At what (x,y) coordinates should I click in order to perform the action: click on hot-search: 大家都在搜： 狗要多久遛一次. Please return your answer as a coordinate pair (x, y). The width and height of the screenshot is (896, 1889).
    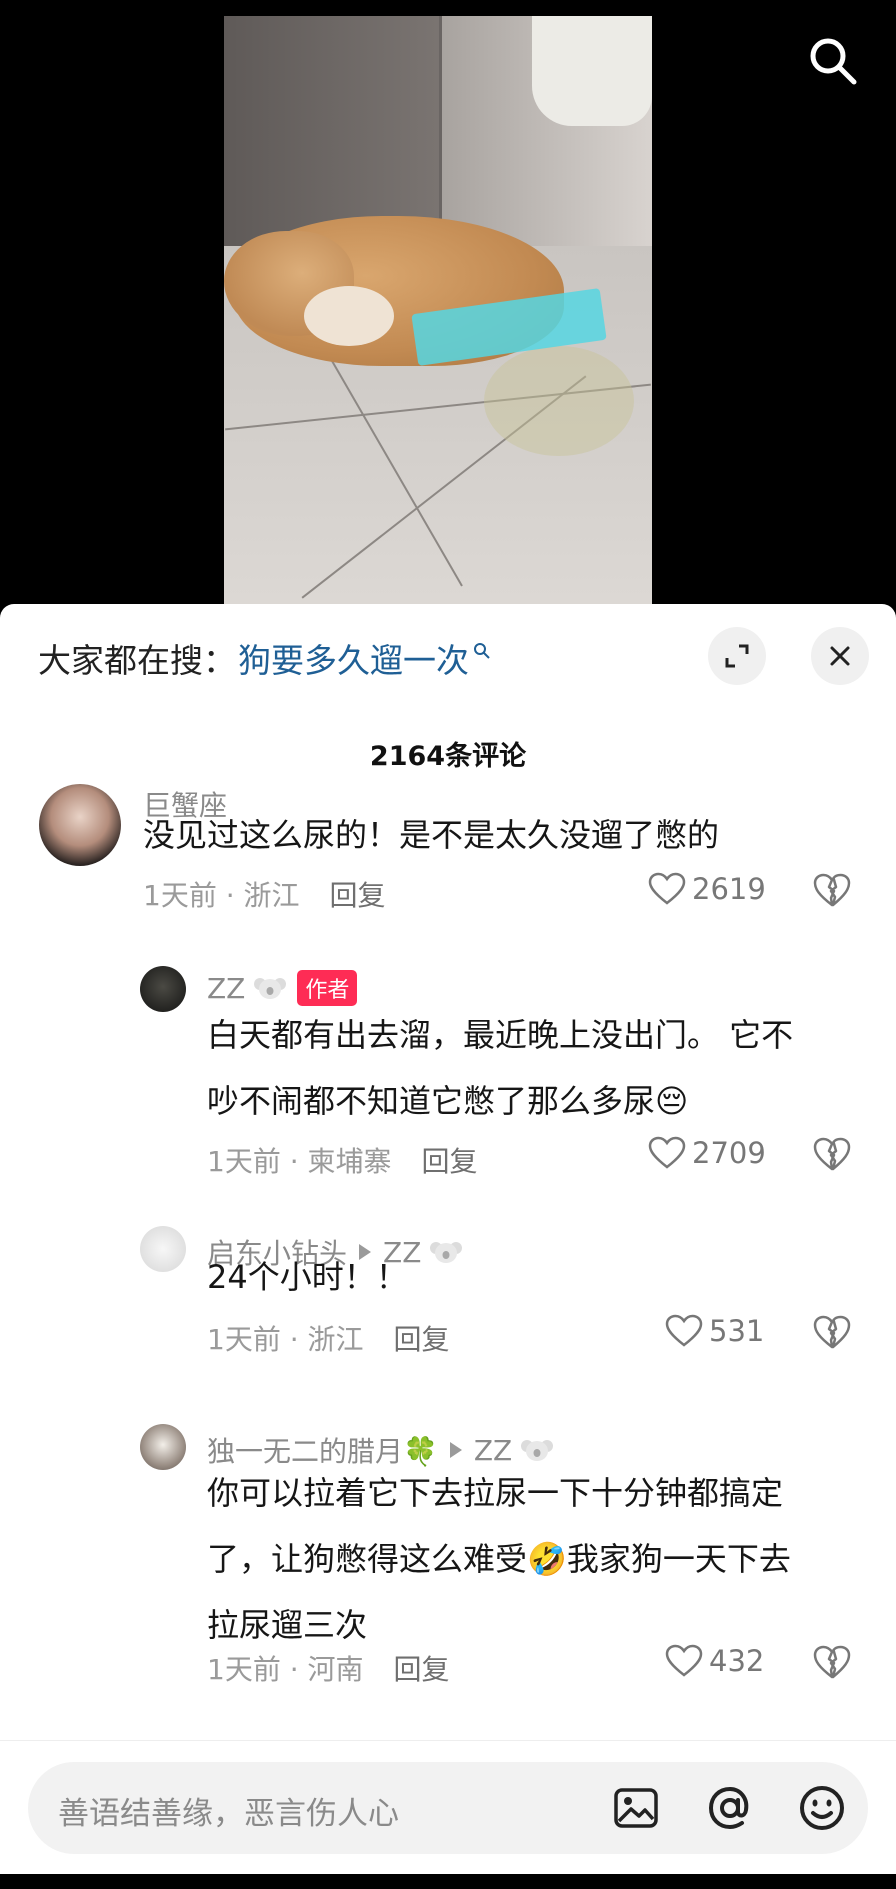
    Looking at the image, I should click on (264, 658).